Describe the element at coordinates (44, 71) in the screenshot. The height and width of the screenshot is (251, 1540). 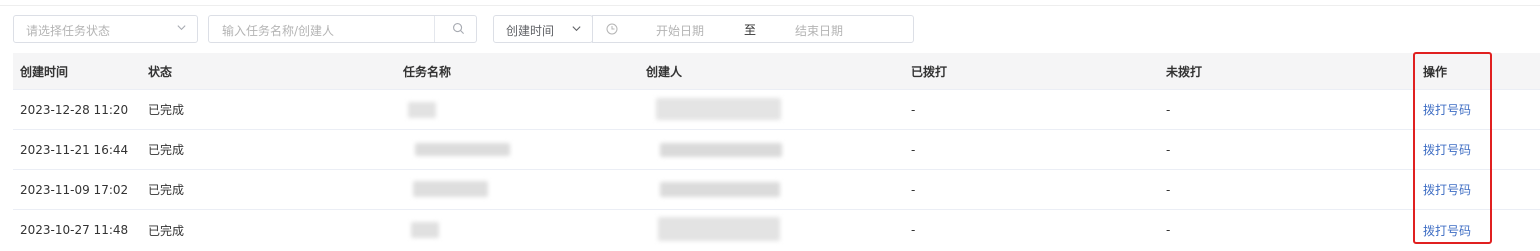
I see `header-created: 创建时间` at that location.